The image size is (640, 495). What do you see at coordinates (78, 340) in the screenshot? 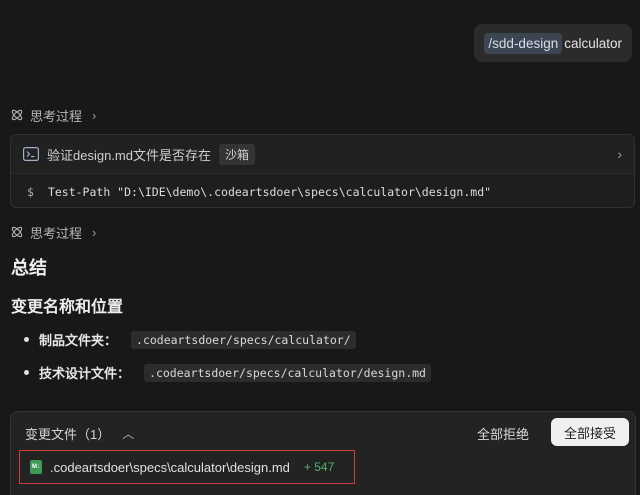
I see `list-item-label: 制品文件夹：` at bounding box center [78, 340].